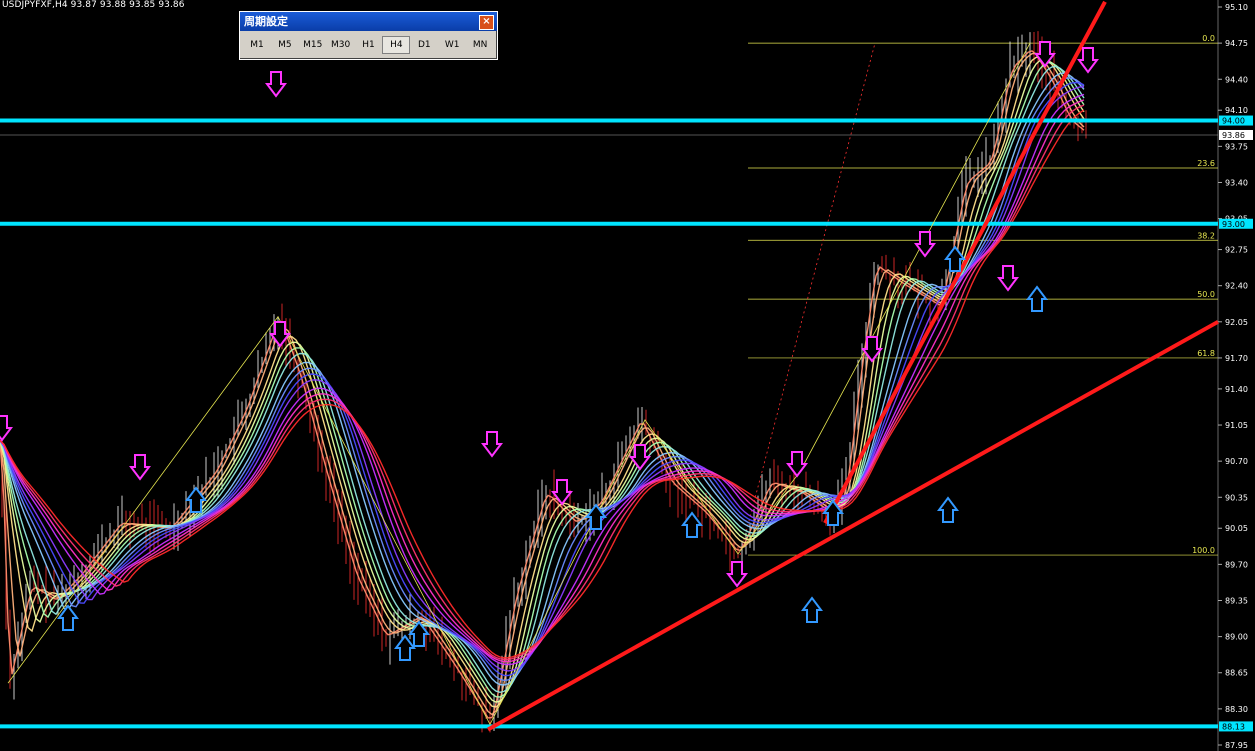 The height and width of the screenshot is (751, 1255). Describe the element at coordinates (1206, 294) in the screenshot. I see `fibonacci-level-label: 50.0` at that location.